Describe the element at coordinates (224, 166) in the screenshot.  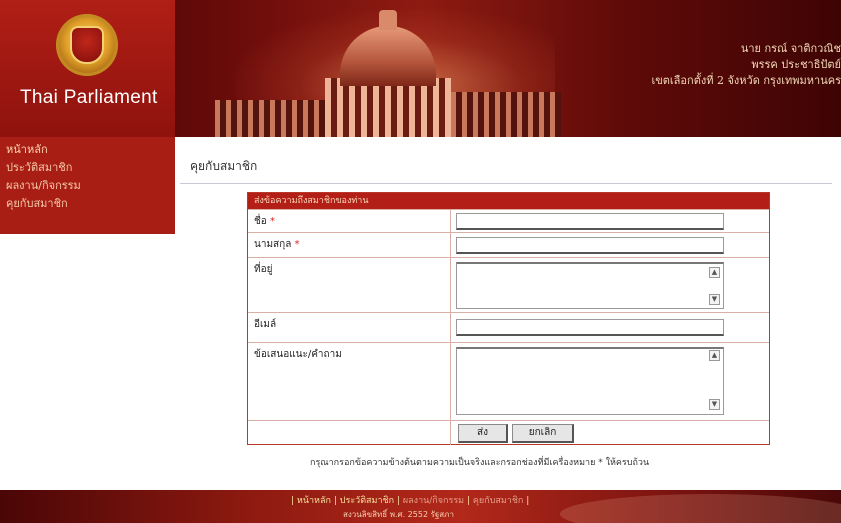
I see `page-title: คุยกับสมาชิก` at that location.